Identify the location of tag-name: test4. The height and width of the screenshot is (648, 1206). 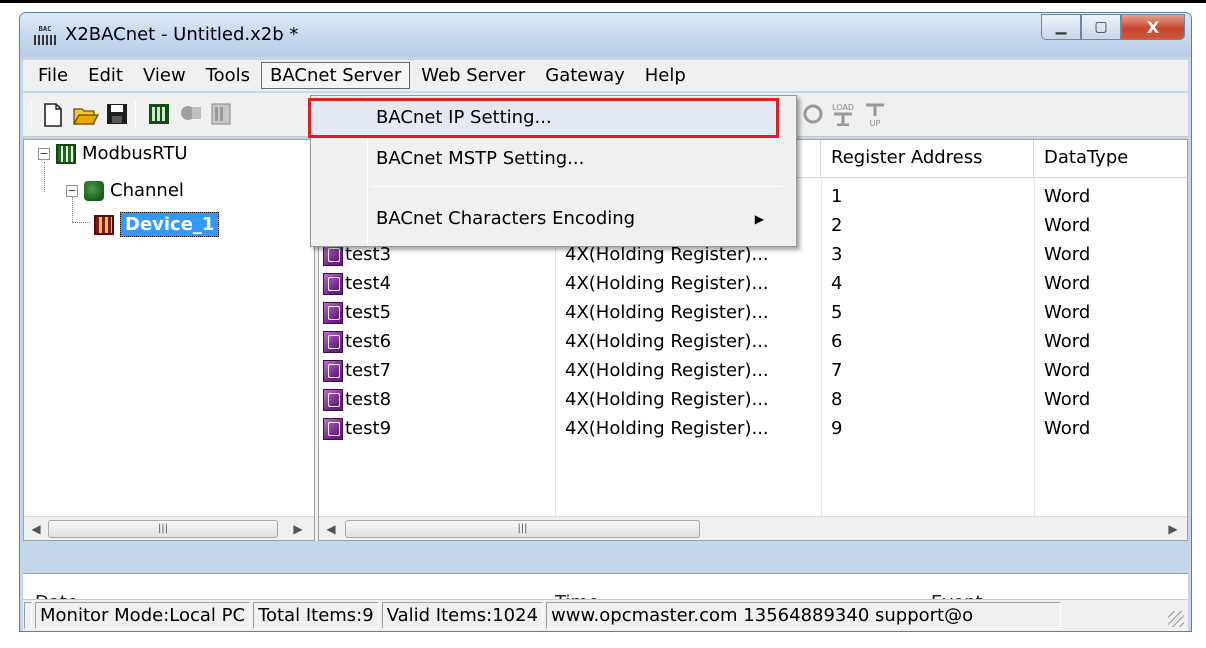
(368, 283).